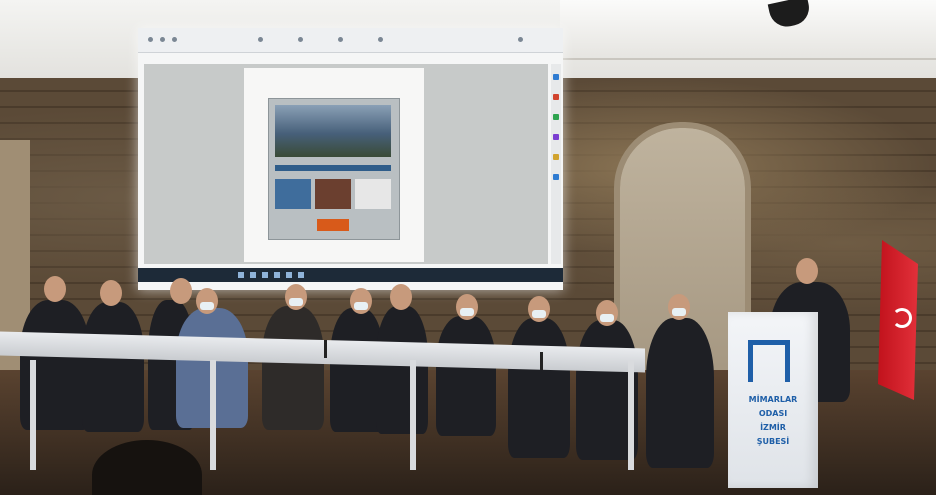 The height and width of the screenshot is (495, 936). What do you see at coordinates (350, 275) in the screenshot?
I see `taskbar` at bounding box center [350, 275].